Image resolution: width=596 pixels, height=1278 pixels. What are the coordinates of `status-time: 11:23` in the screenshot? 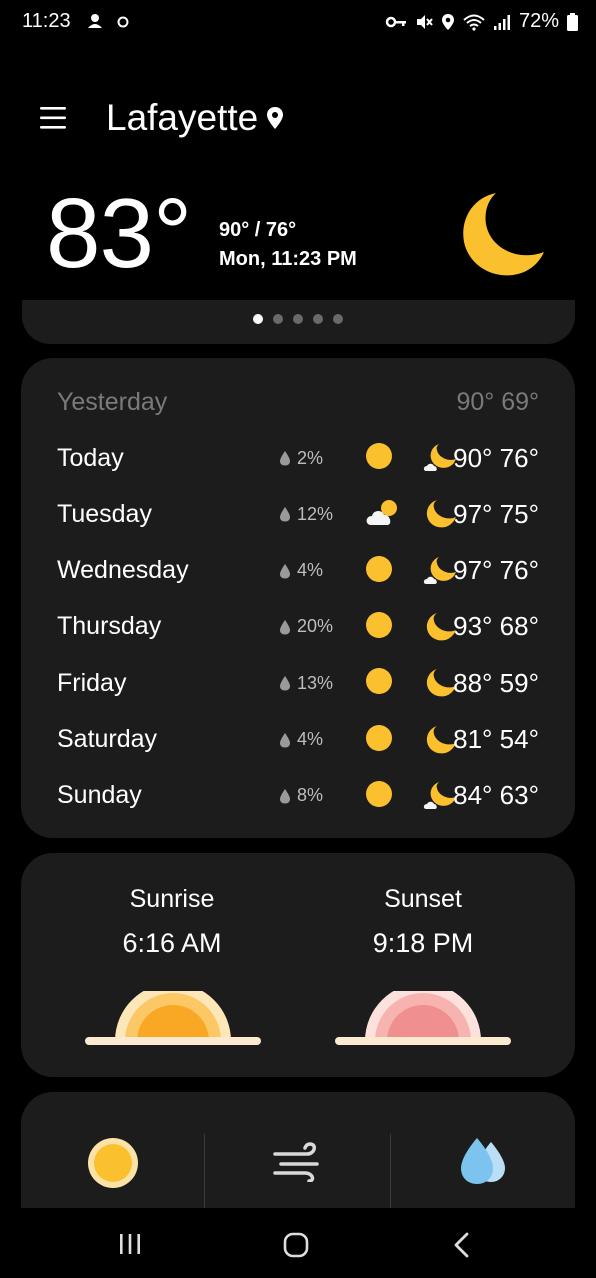 It's located at (46, 21).